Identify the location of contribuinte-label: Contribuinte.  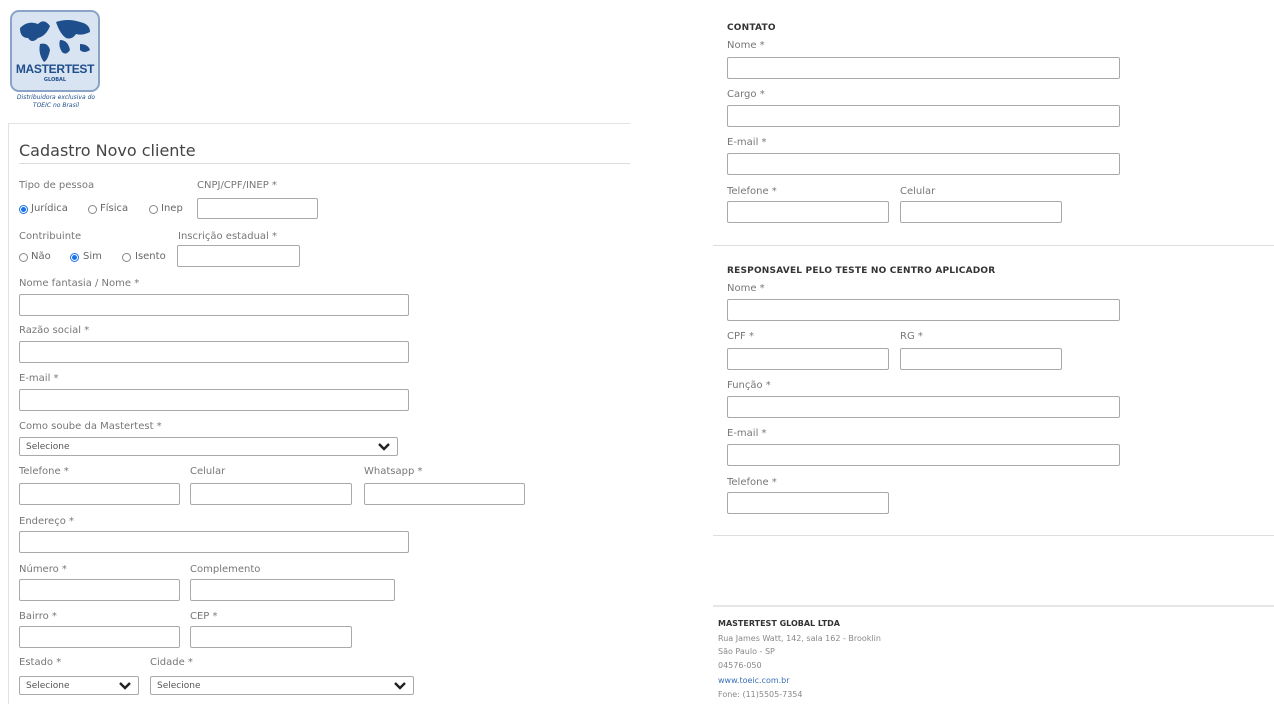
(50, 236).